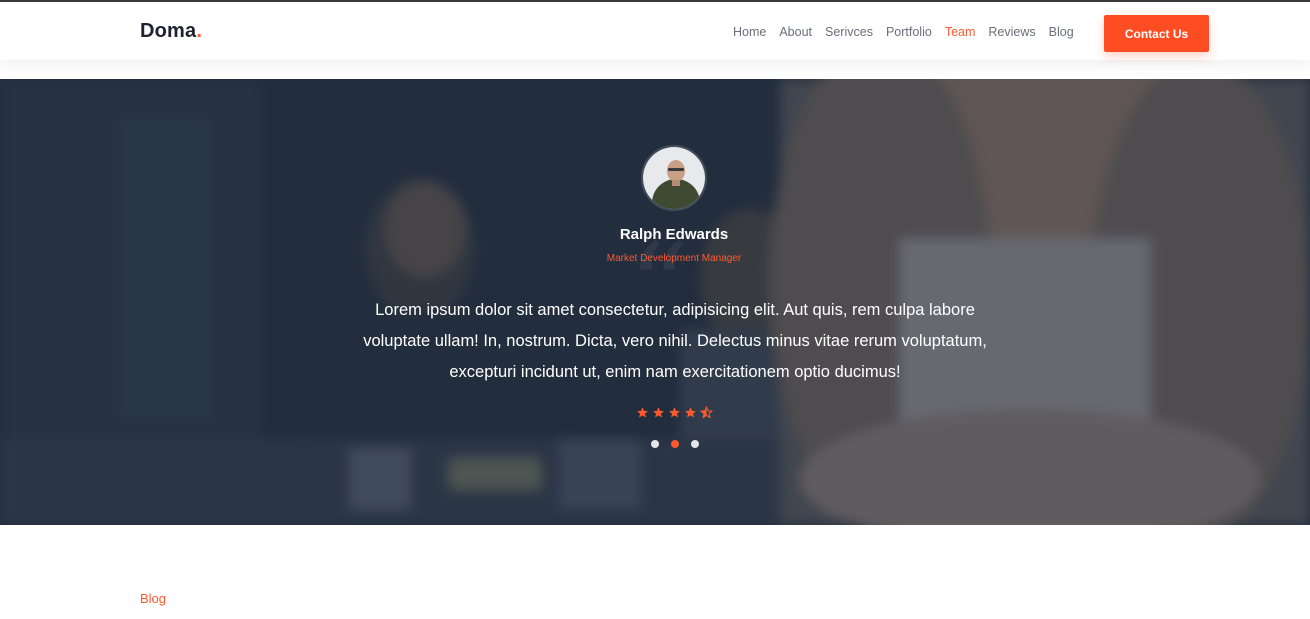 The height and width of the screenshot is (619, 1310). I want to click on nav-item-home: Home, so click(749, 32).